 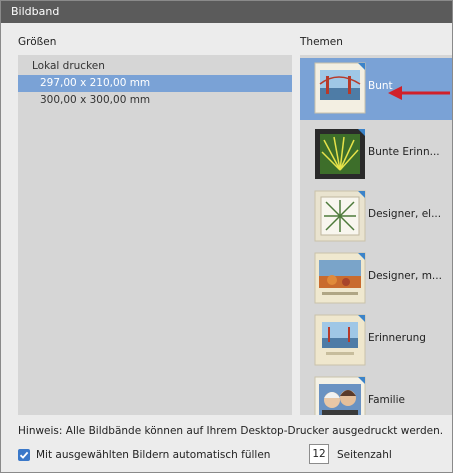 What do you see at coordinates (37, 42) in the screenshot?
I see `sizes-heading: Größen` at bounding box center [37, 42].